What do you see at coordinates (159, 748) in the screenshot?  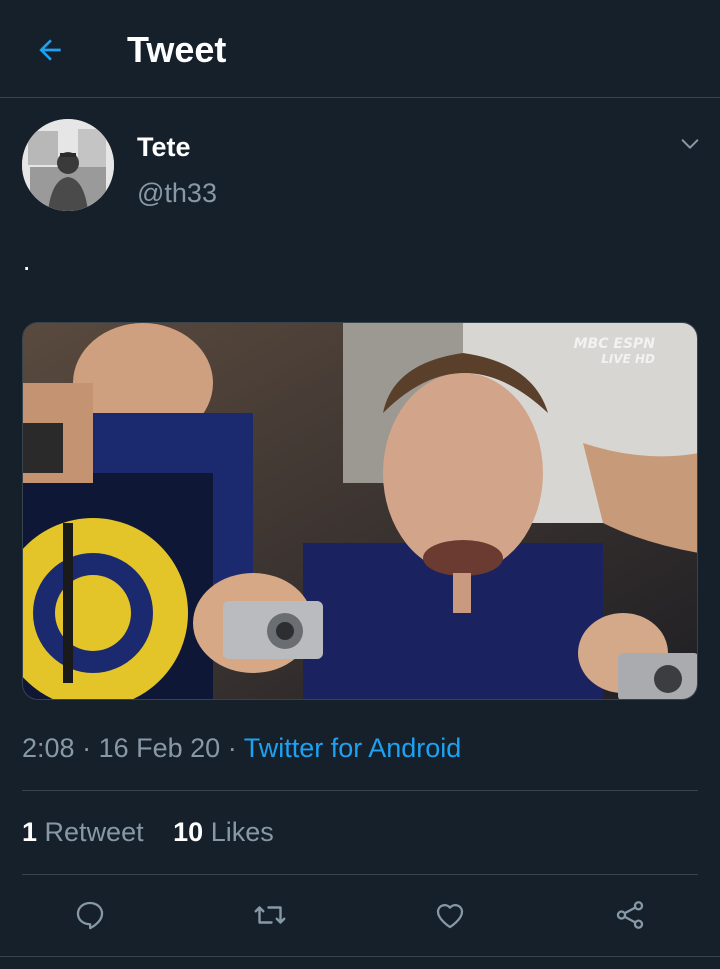 I see `tweet-date: 16 Feb 20` at bounding box center [159, 748].